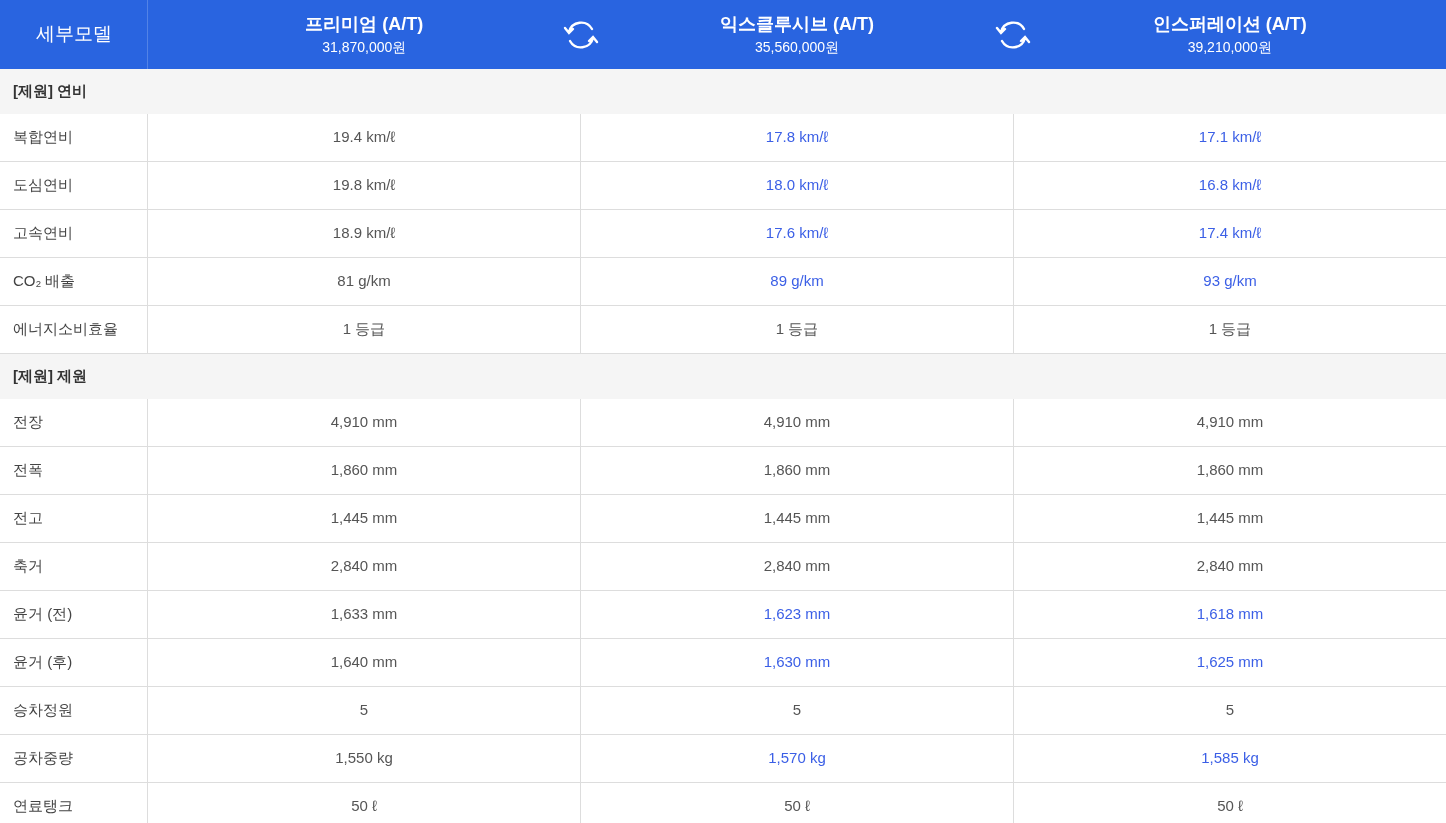 The height and width of the screenshot is (823, 1446). Describe the element at coordinates (797, 662) in the screenshot. I see `spec-value: 1,630 mm` at that location.